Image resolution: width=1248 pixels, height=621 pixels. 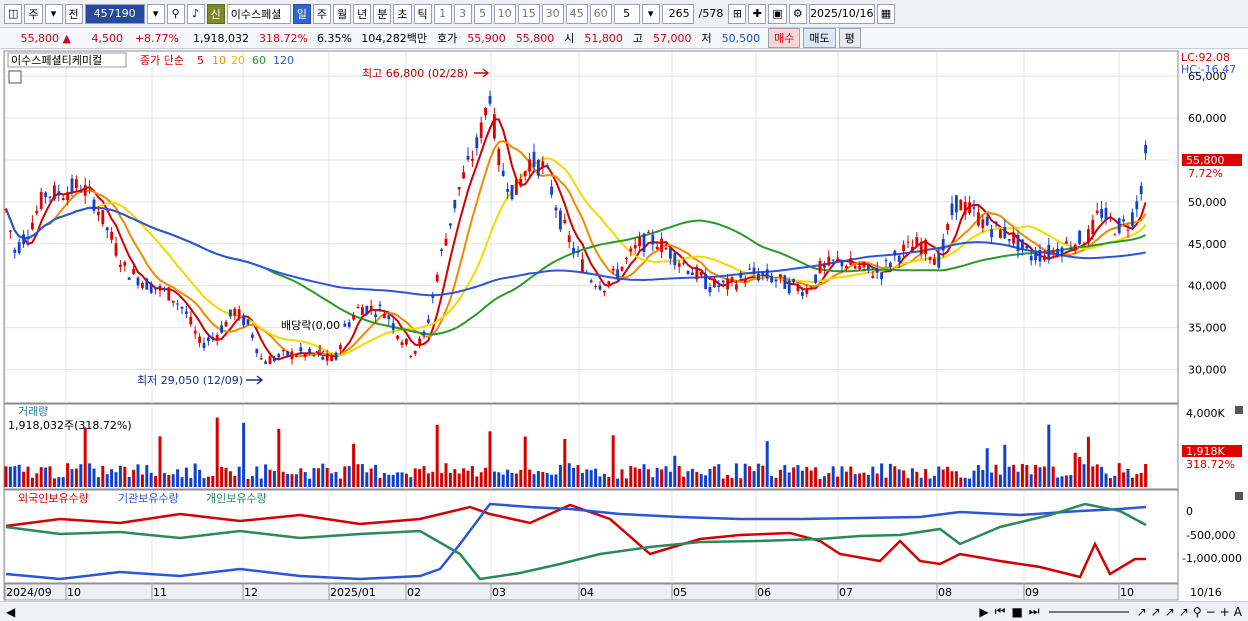 What do you see at coordinates (15, 77) in the screenshot?
I see `table-icon` at bounding box center [15, 77].